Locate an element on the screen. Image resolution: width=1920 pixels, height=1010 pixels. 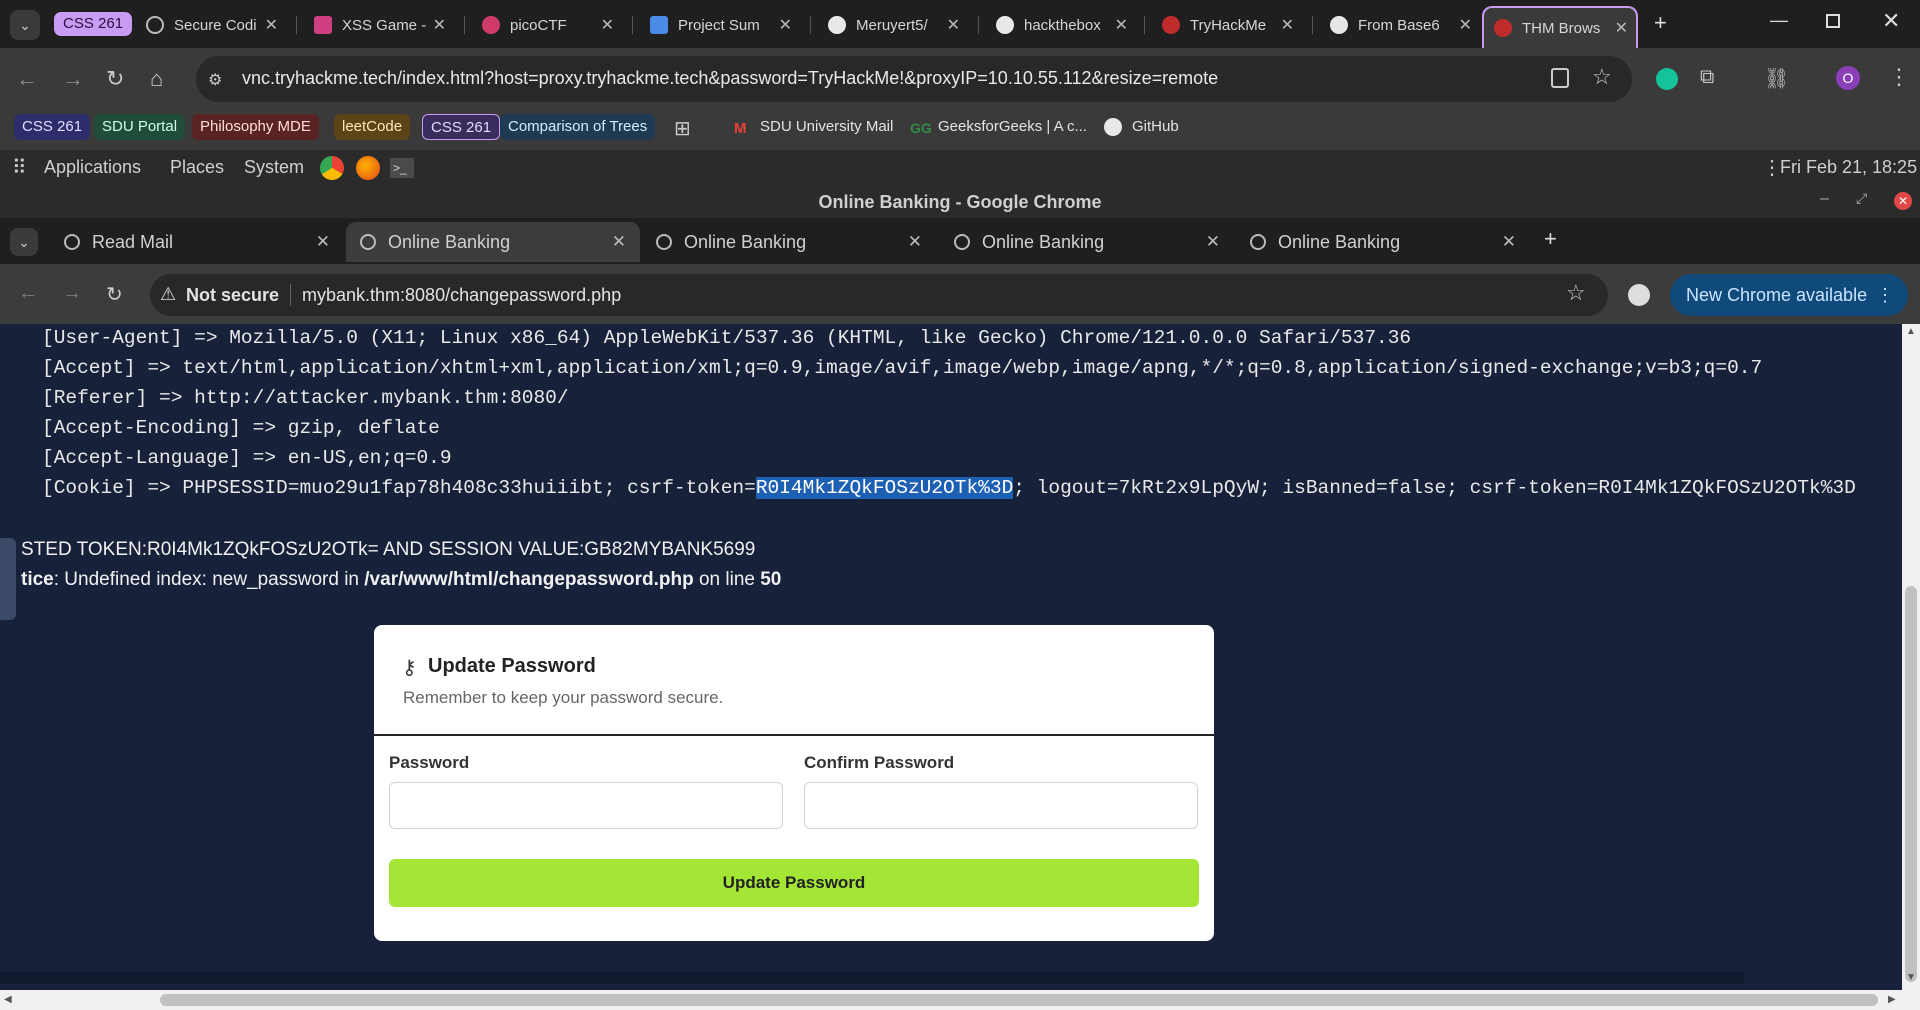
inner-minimize-button: – is located at coordinates (1824, 199).